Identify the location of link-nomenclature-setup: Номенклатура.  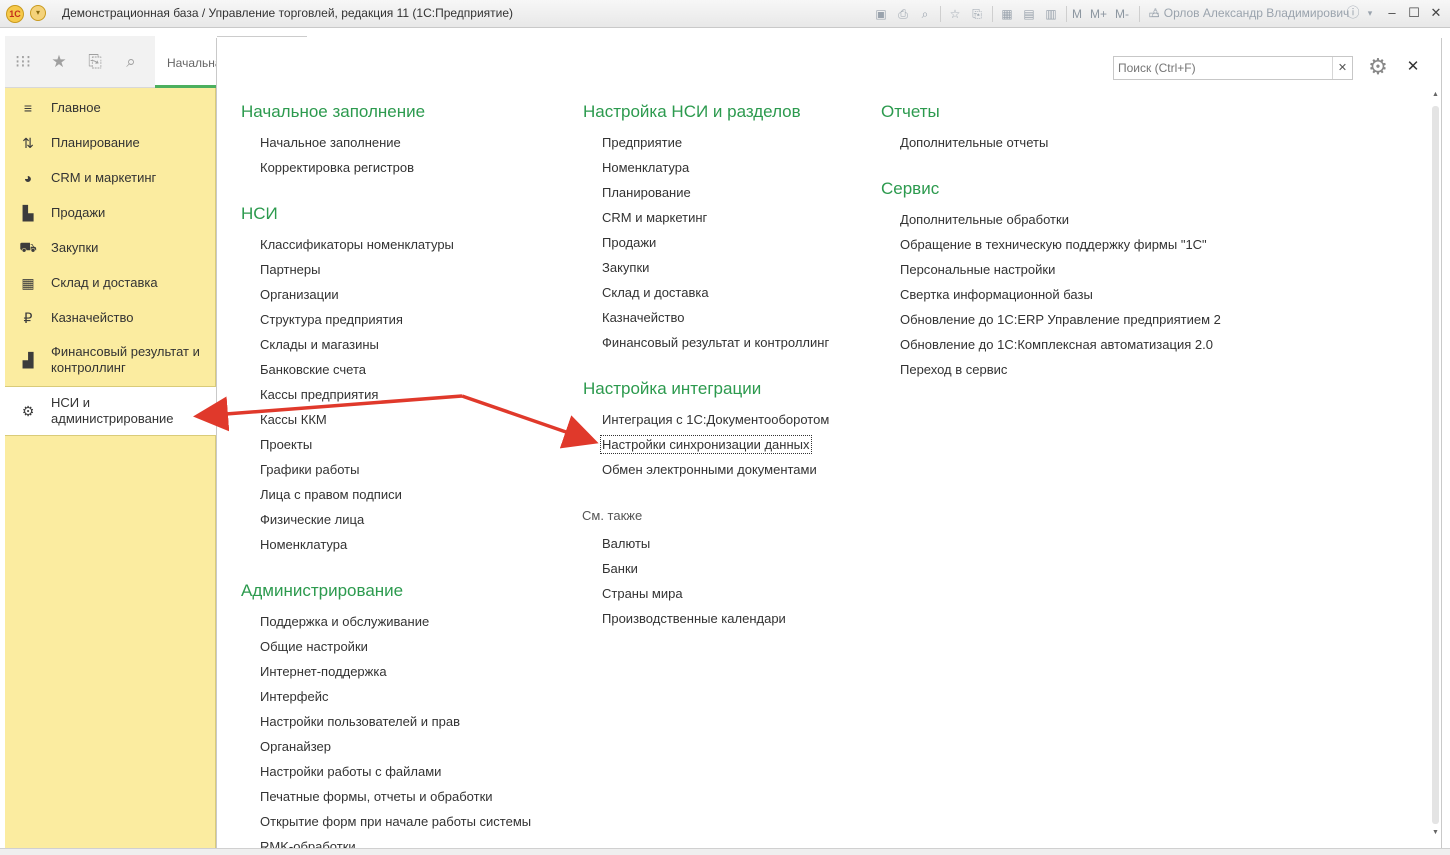
(645, 167).